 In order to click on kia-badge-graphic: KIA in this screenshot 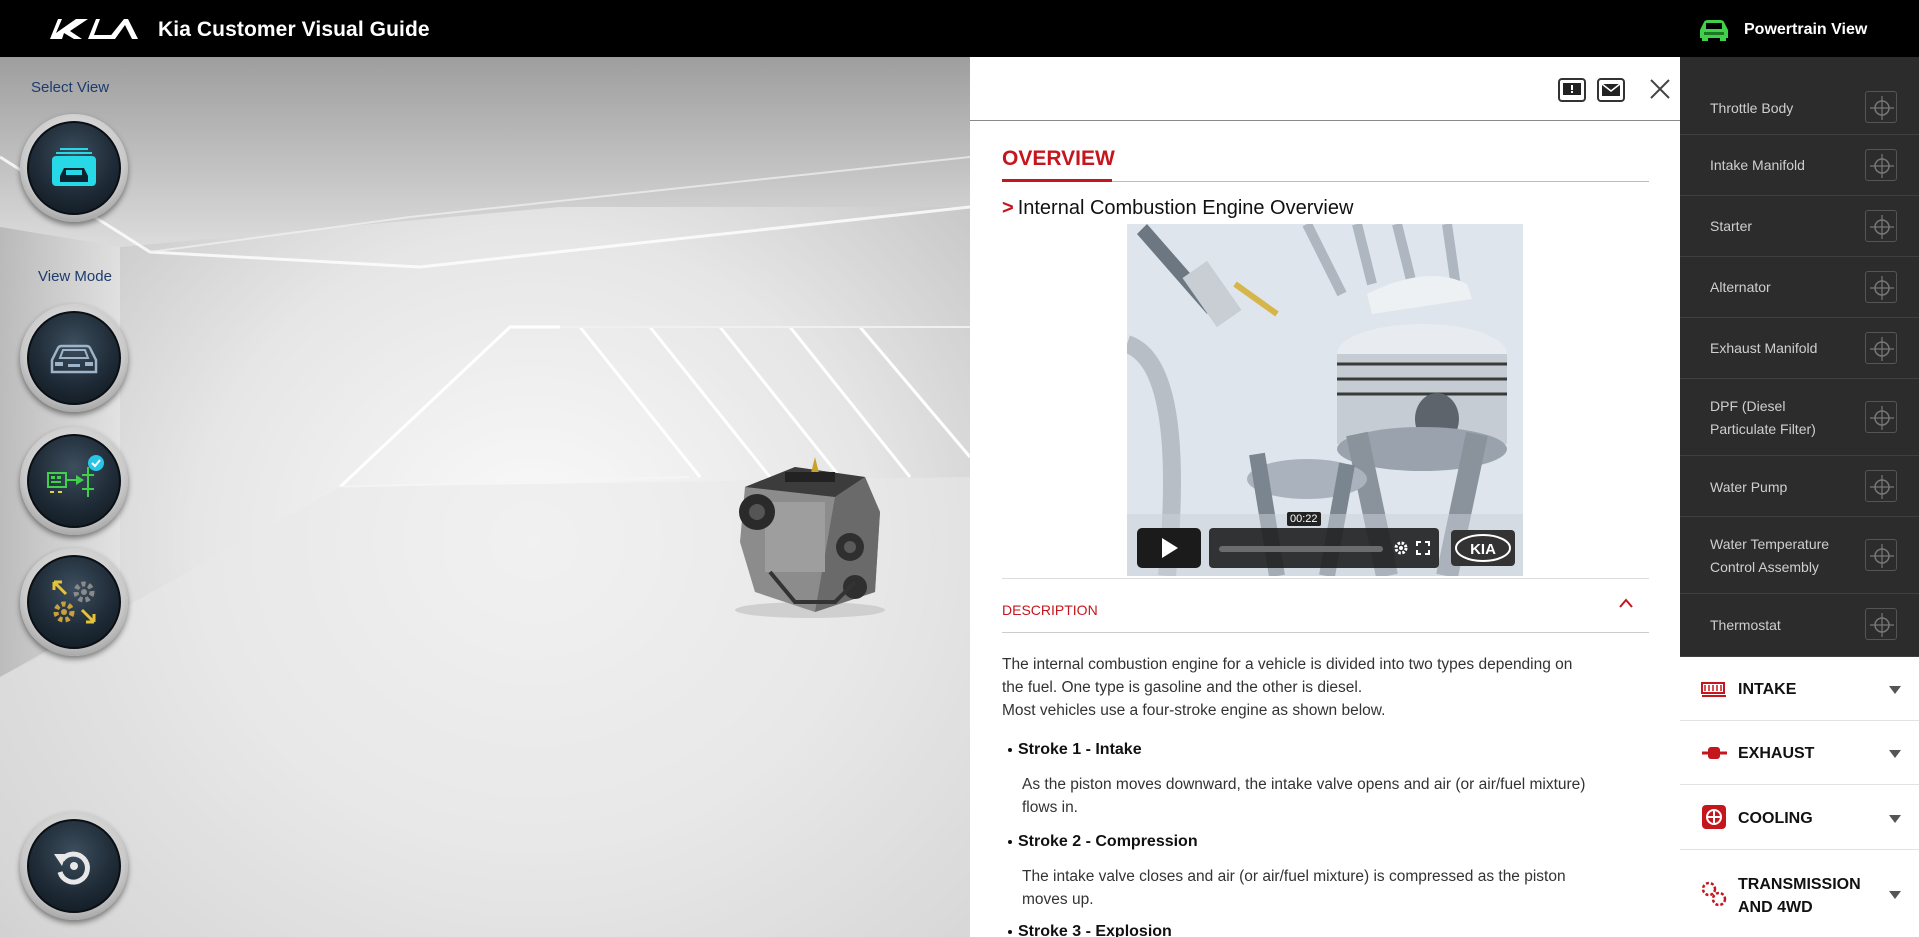, I will do `click(1483, 548)`.